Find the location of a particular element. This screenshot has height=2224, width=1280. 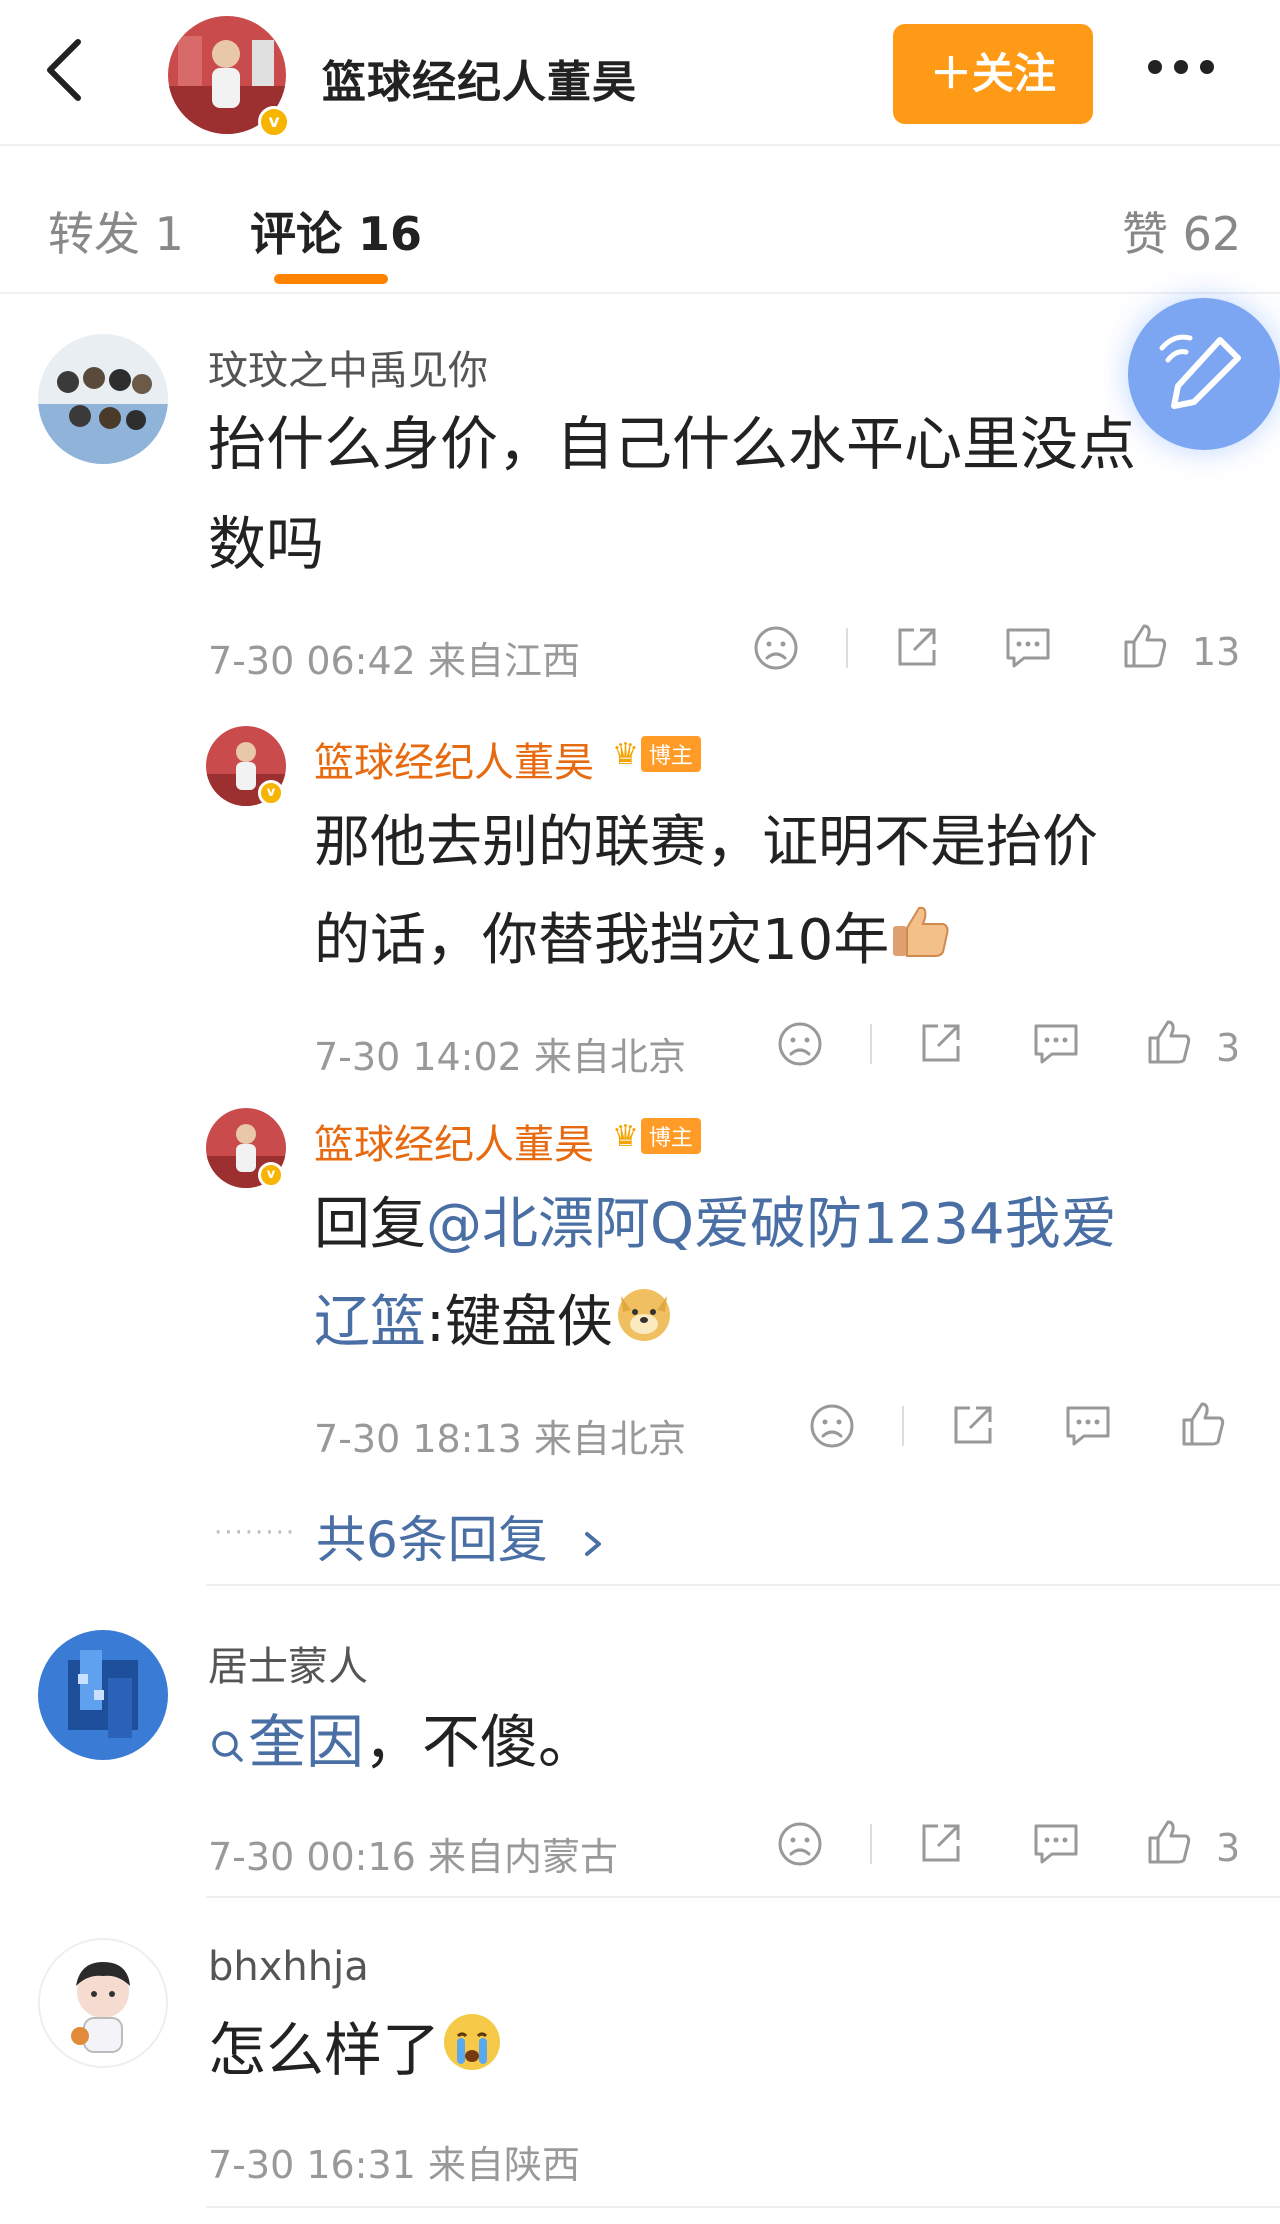

reply-meta: 7-30 18:13 来自北京 is located at coordinates (500, 1435).